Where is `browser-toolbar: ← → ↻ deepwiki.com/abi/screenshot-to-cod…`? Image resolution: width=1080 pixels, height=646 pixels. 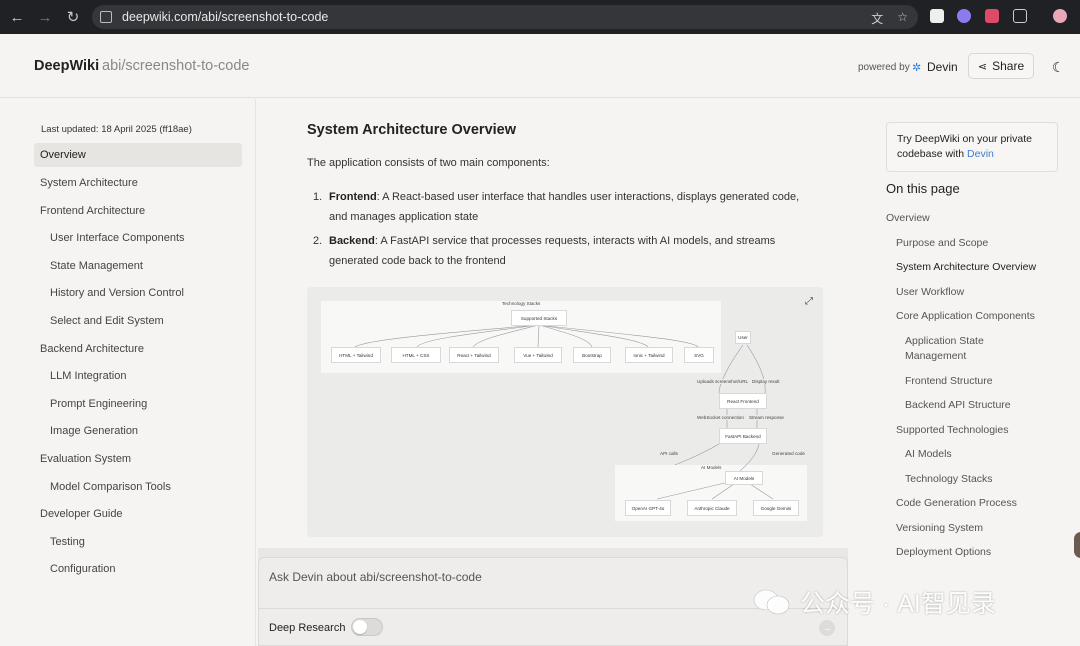 browser-toolbar: ← → ↻ deepwiki.com/abi/screenshot-to-cod… is located at coordinates (540, 17).